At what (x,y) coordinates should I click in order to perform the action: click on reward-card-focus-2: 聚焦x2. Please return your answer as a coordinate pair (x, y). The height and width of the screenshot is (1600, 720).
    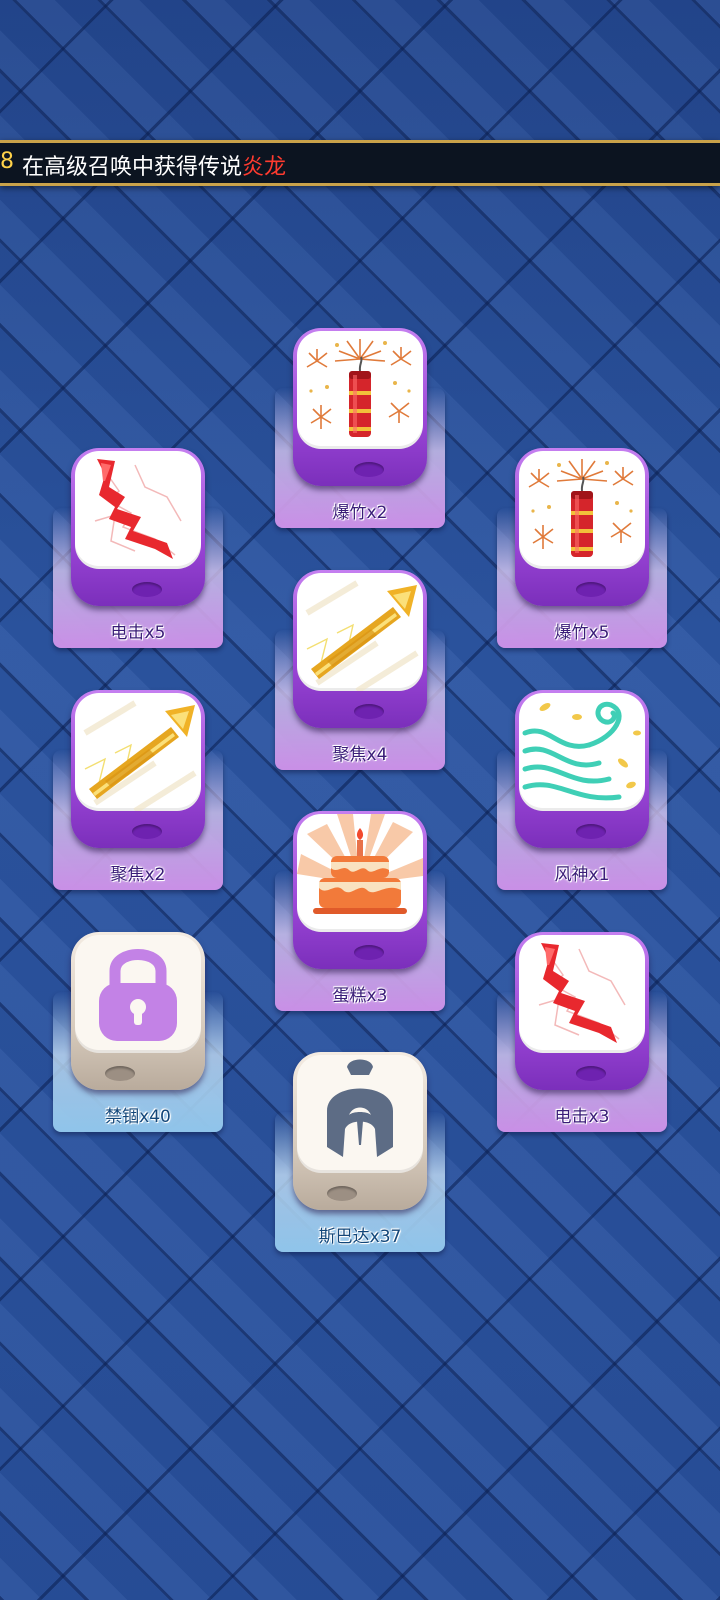
    Looking at the image, I should click on (138, 790).